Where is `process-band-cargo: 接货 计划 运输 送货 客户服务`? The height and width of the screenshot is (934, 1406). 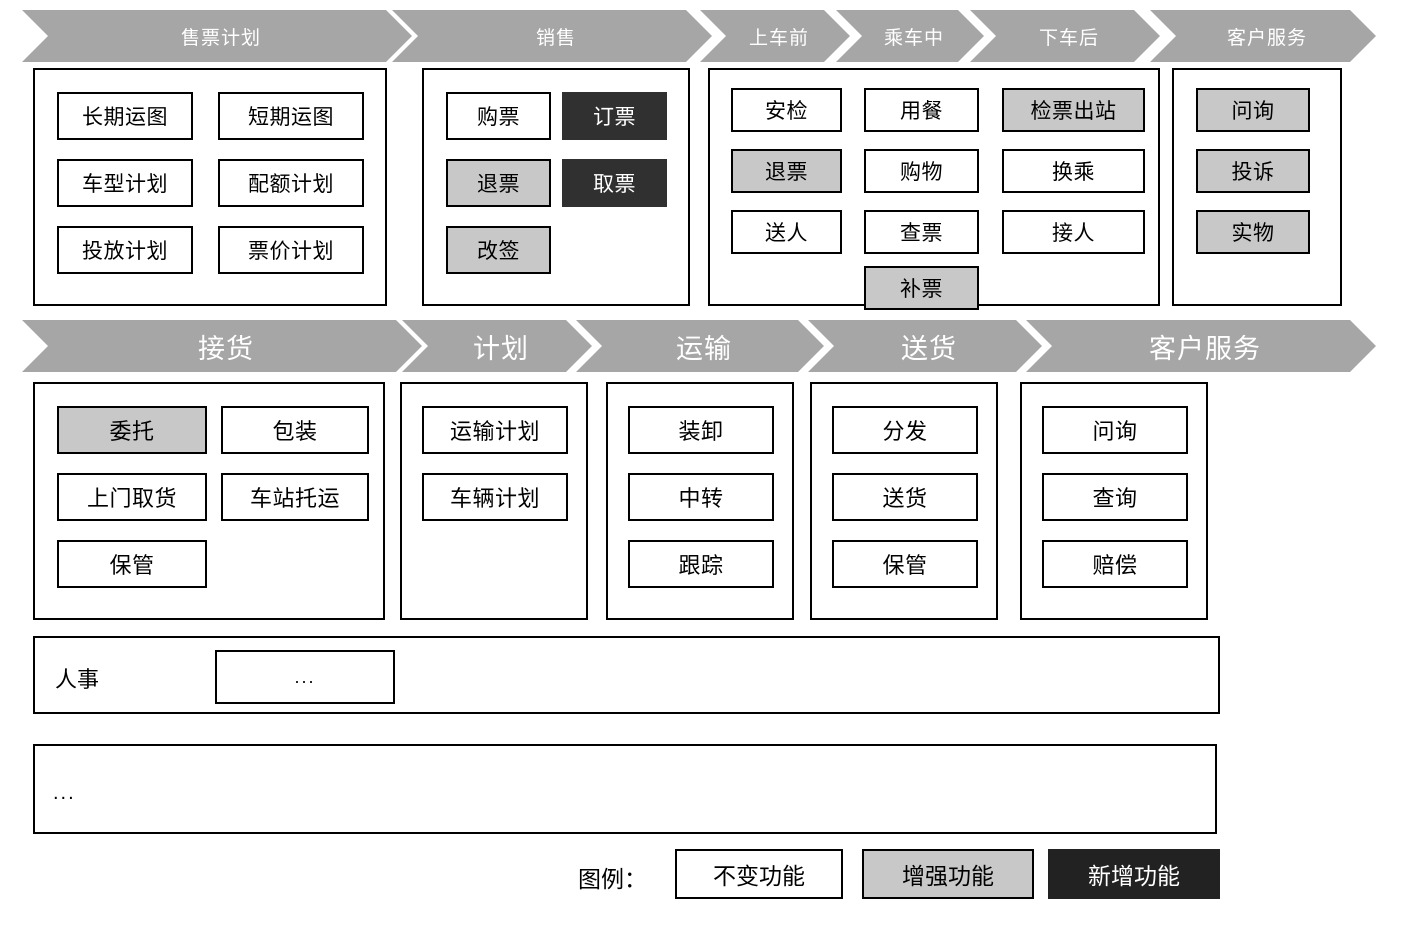 process-band-cargo: 接货 计划 运输 送货 客户服务 is located at coordinates (703, 346).